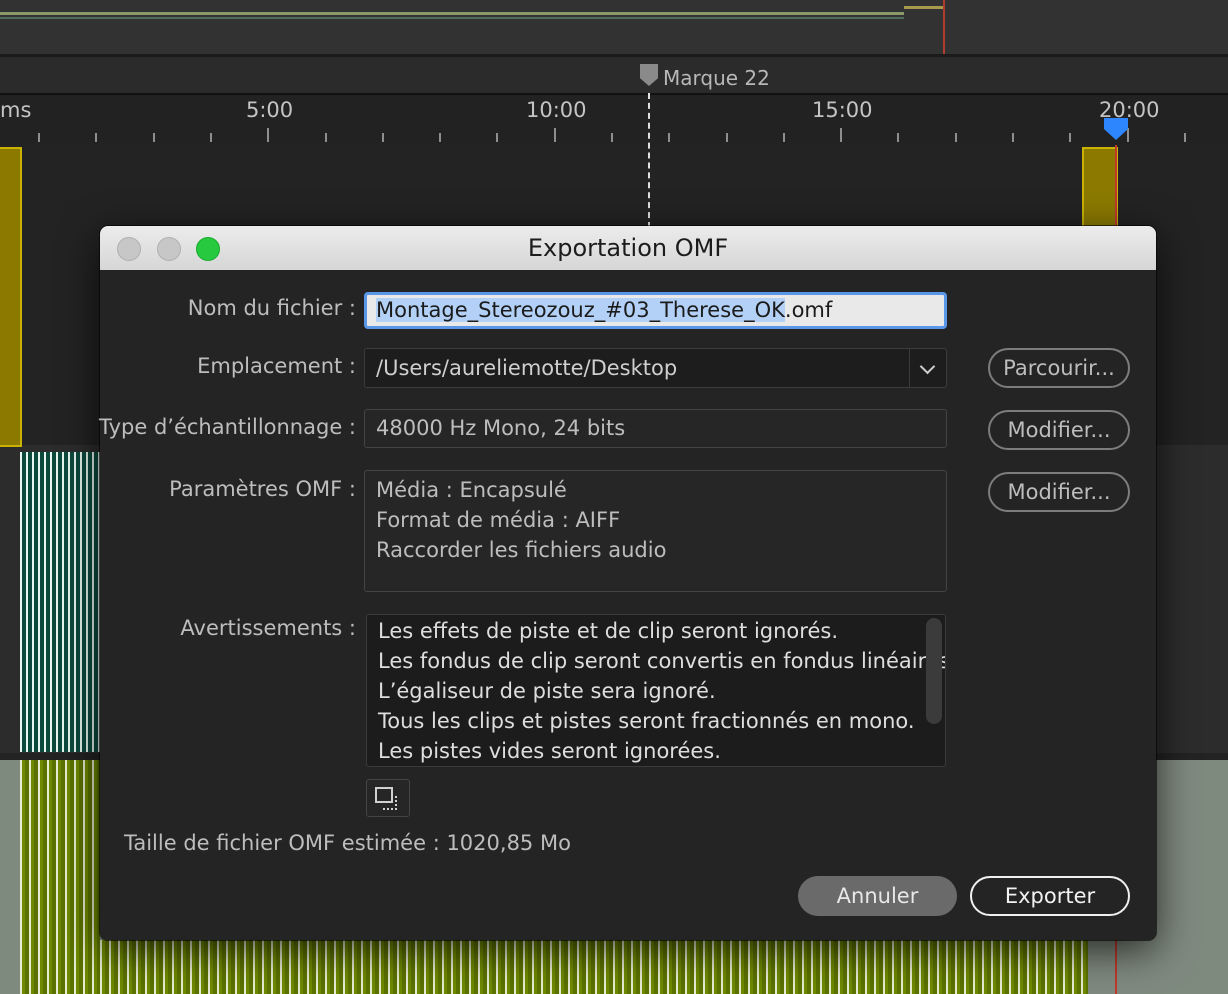  I want to click on filename-selected-text: Montage_Stereozouz_#03_Therese_OK, so click(580, 310).